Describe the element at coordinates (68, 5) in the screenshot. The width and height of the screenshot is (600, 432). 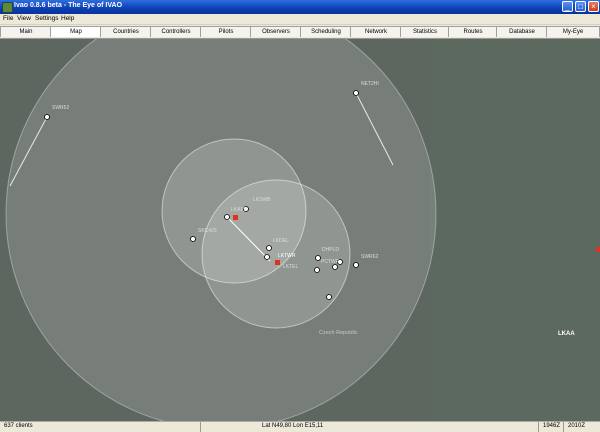
I see `window-title: Ivao 0.8.6 beta - The Eye of IVAO` at that location.